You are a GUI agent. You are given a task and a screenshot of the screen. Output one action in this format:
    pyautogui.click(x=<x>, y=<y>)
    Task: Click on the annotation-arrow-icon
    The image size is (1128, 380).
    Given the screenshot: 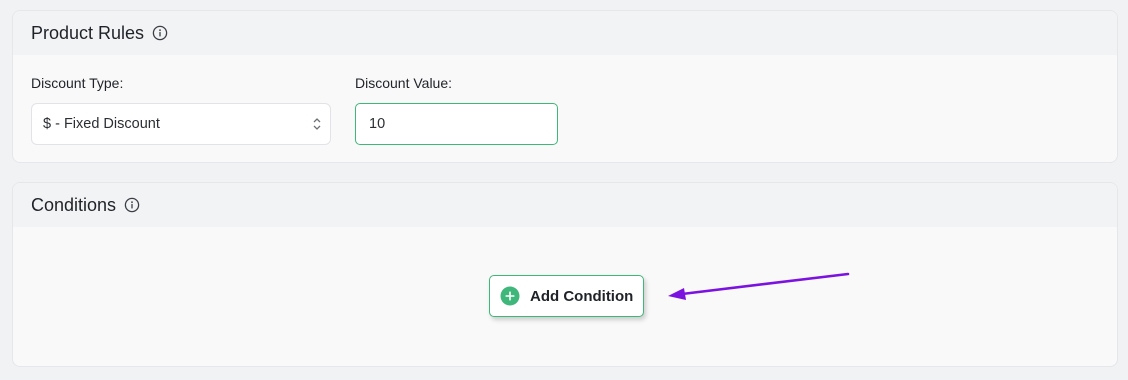 What is the action you would take?
    pyautogui.click(x=759, y=286)
    